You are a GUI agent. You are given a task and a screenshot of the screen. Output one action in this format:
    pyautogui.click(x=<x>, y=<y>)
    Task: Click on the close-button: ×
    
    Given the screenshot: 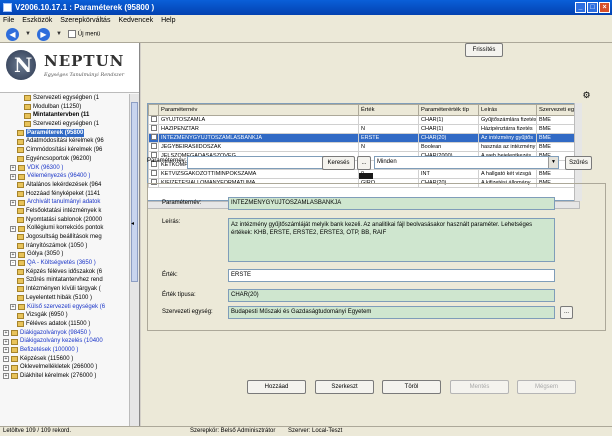 What is the action you would take?
    pyautogui.click(x=604, y=7)
    